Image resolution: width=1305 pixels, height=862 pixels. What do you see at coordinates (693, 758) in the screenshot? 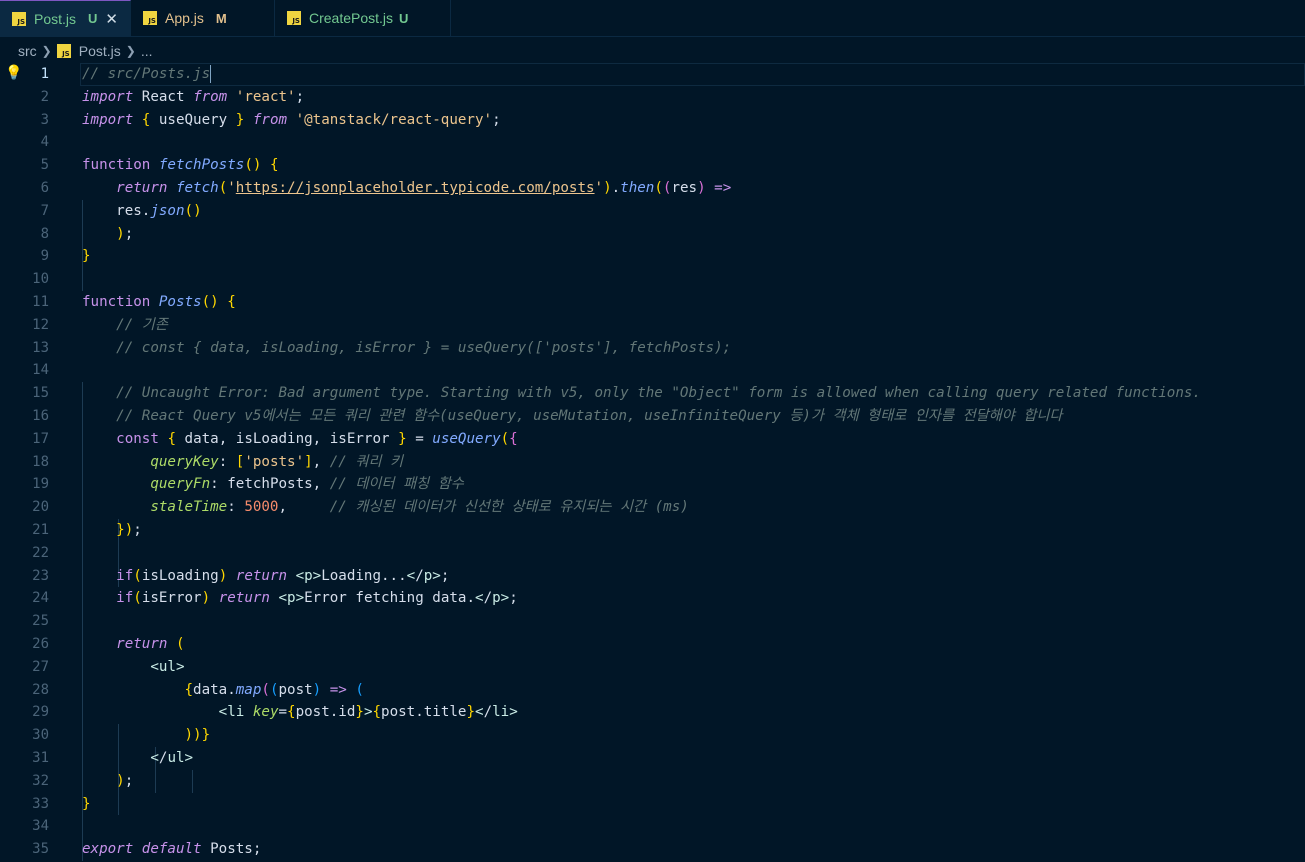
I see `code-line: </ul>` at bounding box center [693, 758].